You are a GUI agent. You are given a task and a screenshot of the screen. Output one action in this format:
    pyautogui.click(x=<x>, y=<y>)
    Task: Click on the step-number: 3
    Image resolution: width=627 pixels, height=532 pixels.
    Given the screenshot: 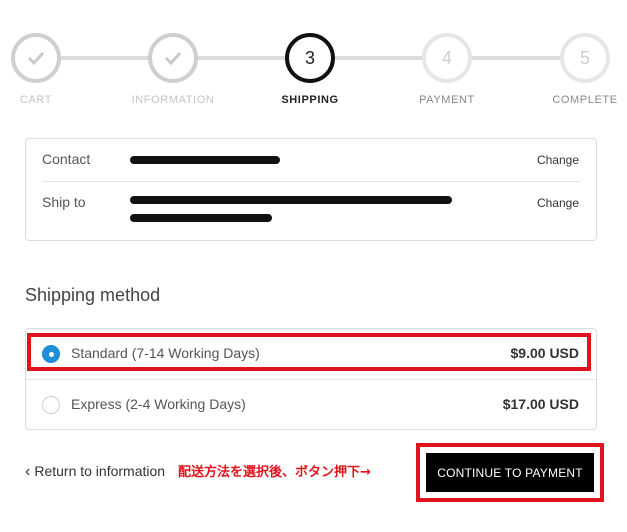 What is the action you would take?
    pyautogui.click(x=309, y=57)
    